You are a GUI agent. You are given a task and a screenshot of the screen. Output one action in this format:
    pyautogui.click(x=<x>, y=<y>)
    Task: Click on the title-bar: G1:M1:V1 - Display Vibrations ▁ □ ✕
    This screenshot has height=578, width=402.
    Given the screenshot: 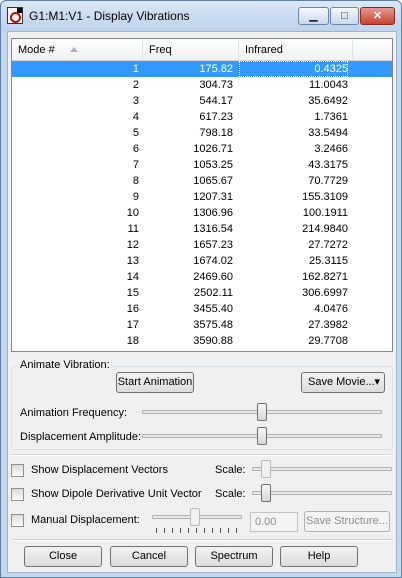 What is the action you would take?
    pyautogui.click(x=201, y=16)
    